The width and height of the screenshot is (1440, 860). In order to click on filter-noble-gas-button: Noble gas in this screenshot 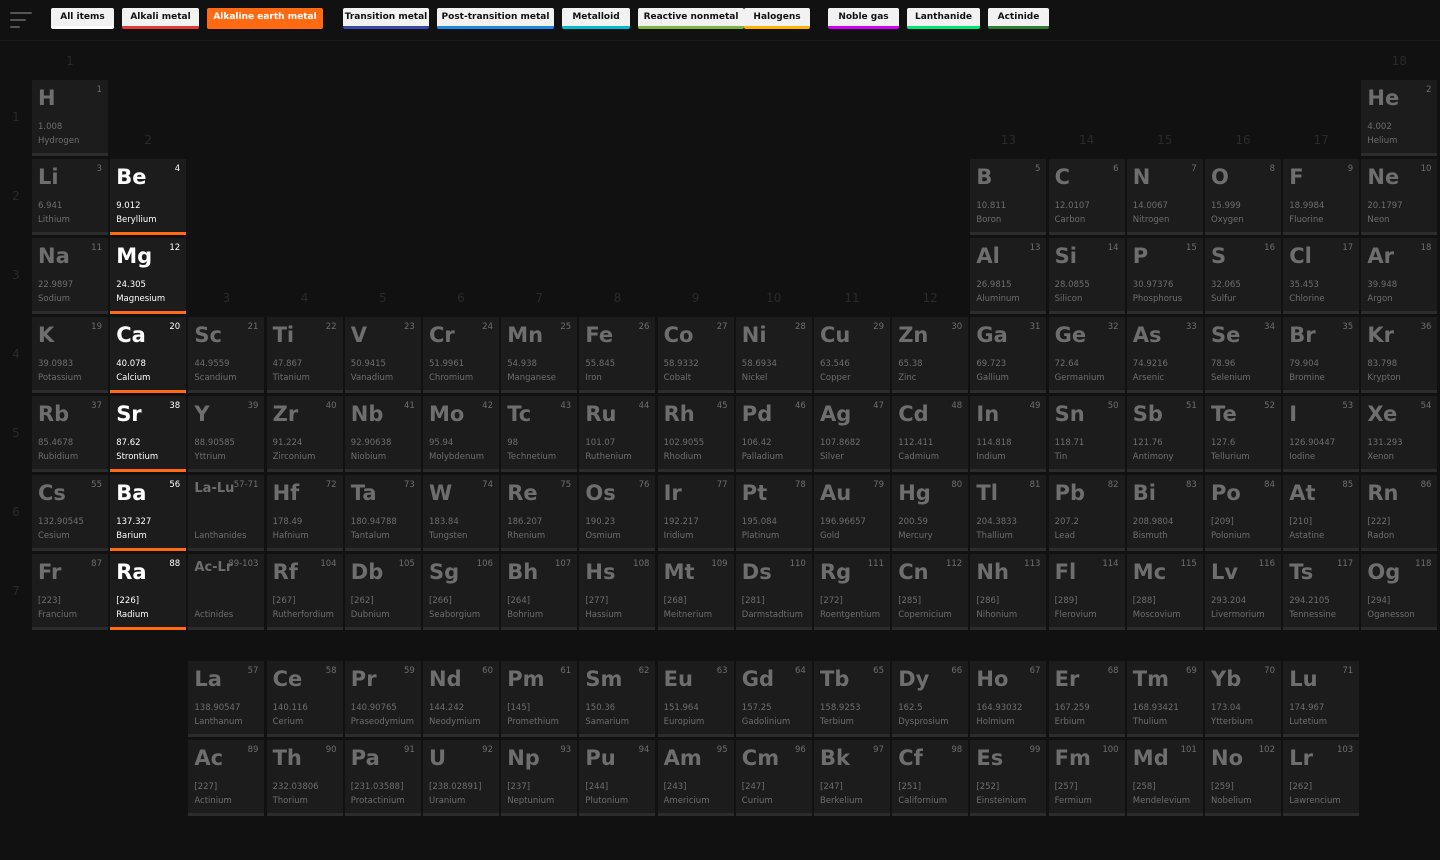, I will do `click(863, 18)`.